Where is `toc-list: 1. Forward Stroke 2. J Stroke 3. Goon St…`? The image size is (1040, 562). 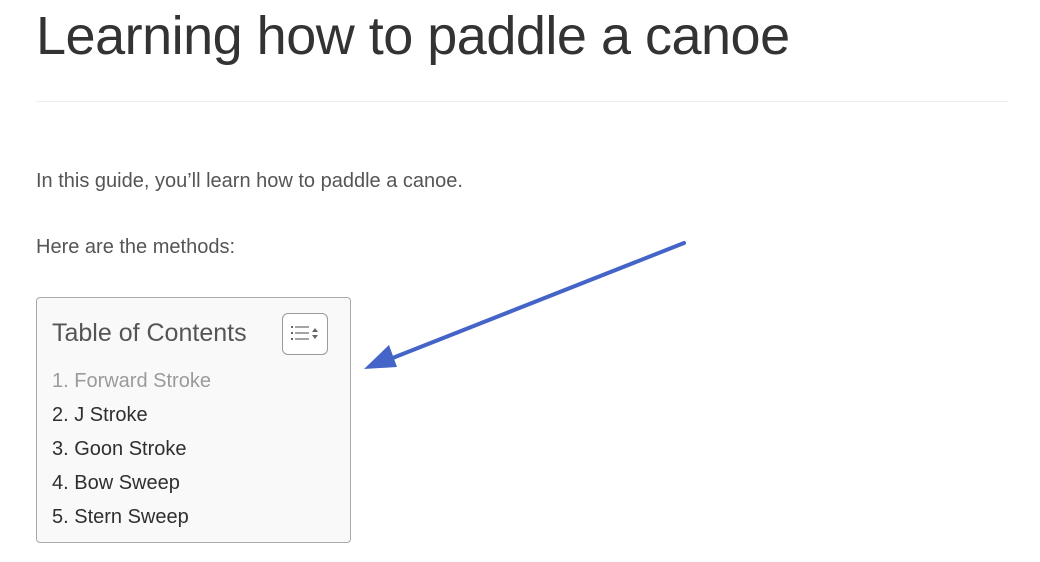 toc-list: 1. Forward Stroke 2. J Stroke 3. Goon St… is located at coordinates (131, 449).